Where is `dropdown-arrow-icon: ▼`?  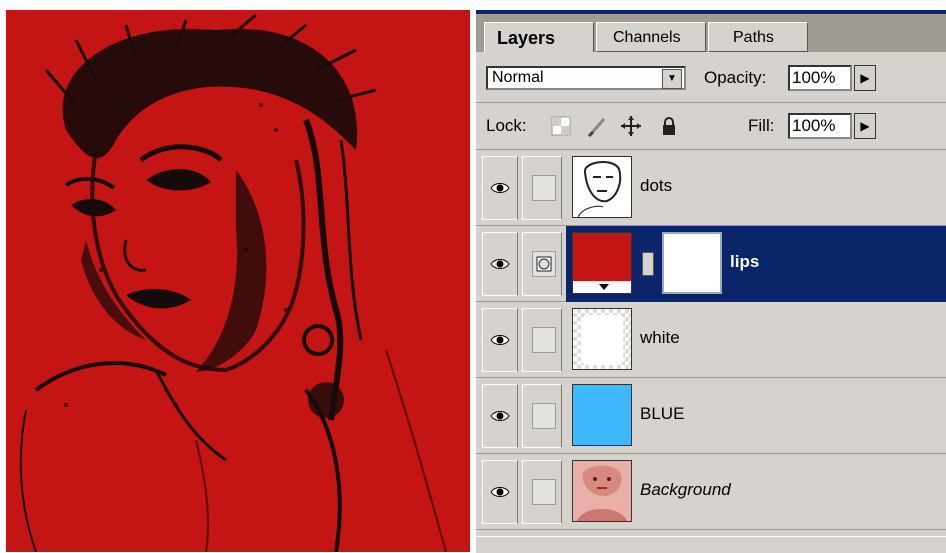
dropdown-arrow-icon: ▼ is located at coordinates (672, 79).